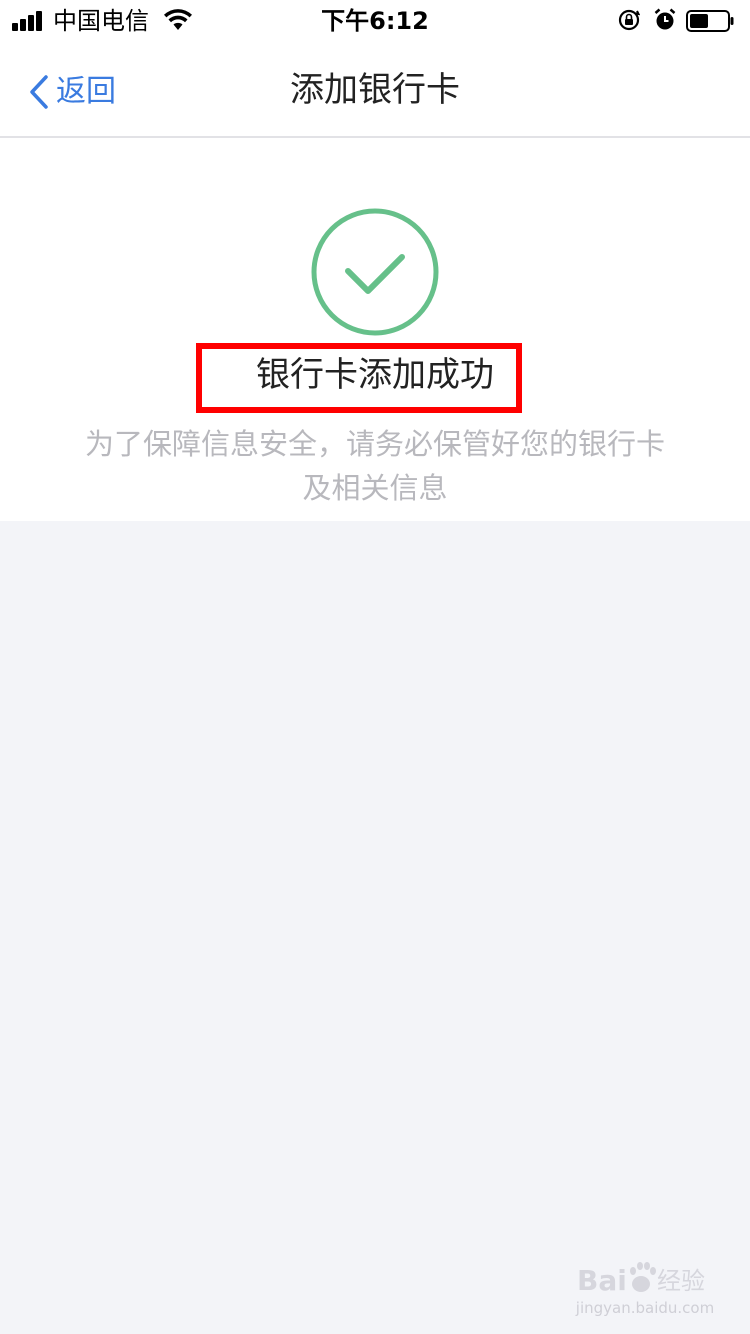 The image size is (750, 1334). What do you see at coordinates (375, 272) in the screenshot?
I see `check-circle-icon` at bounding box center [375, 272].